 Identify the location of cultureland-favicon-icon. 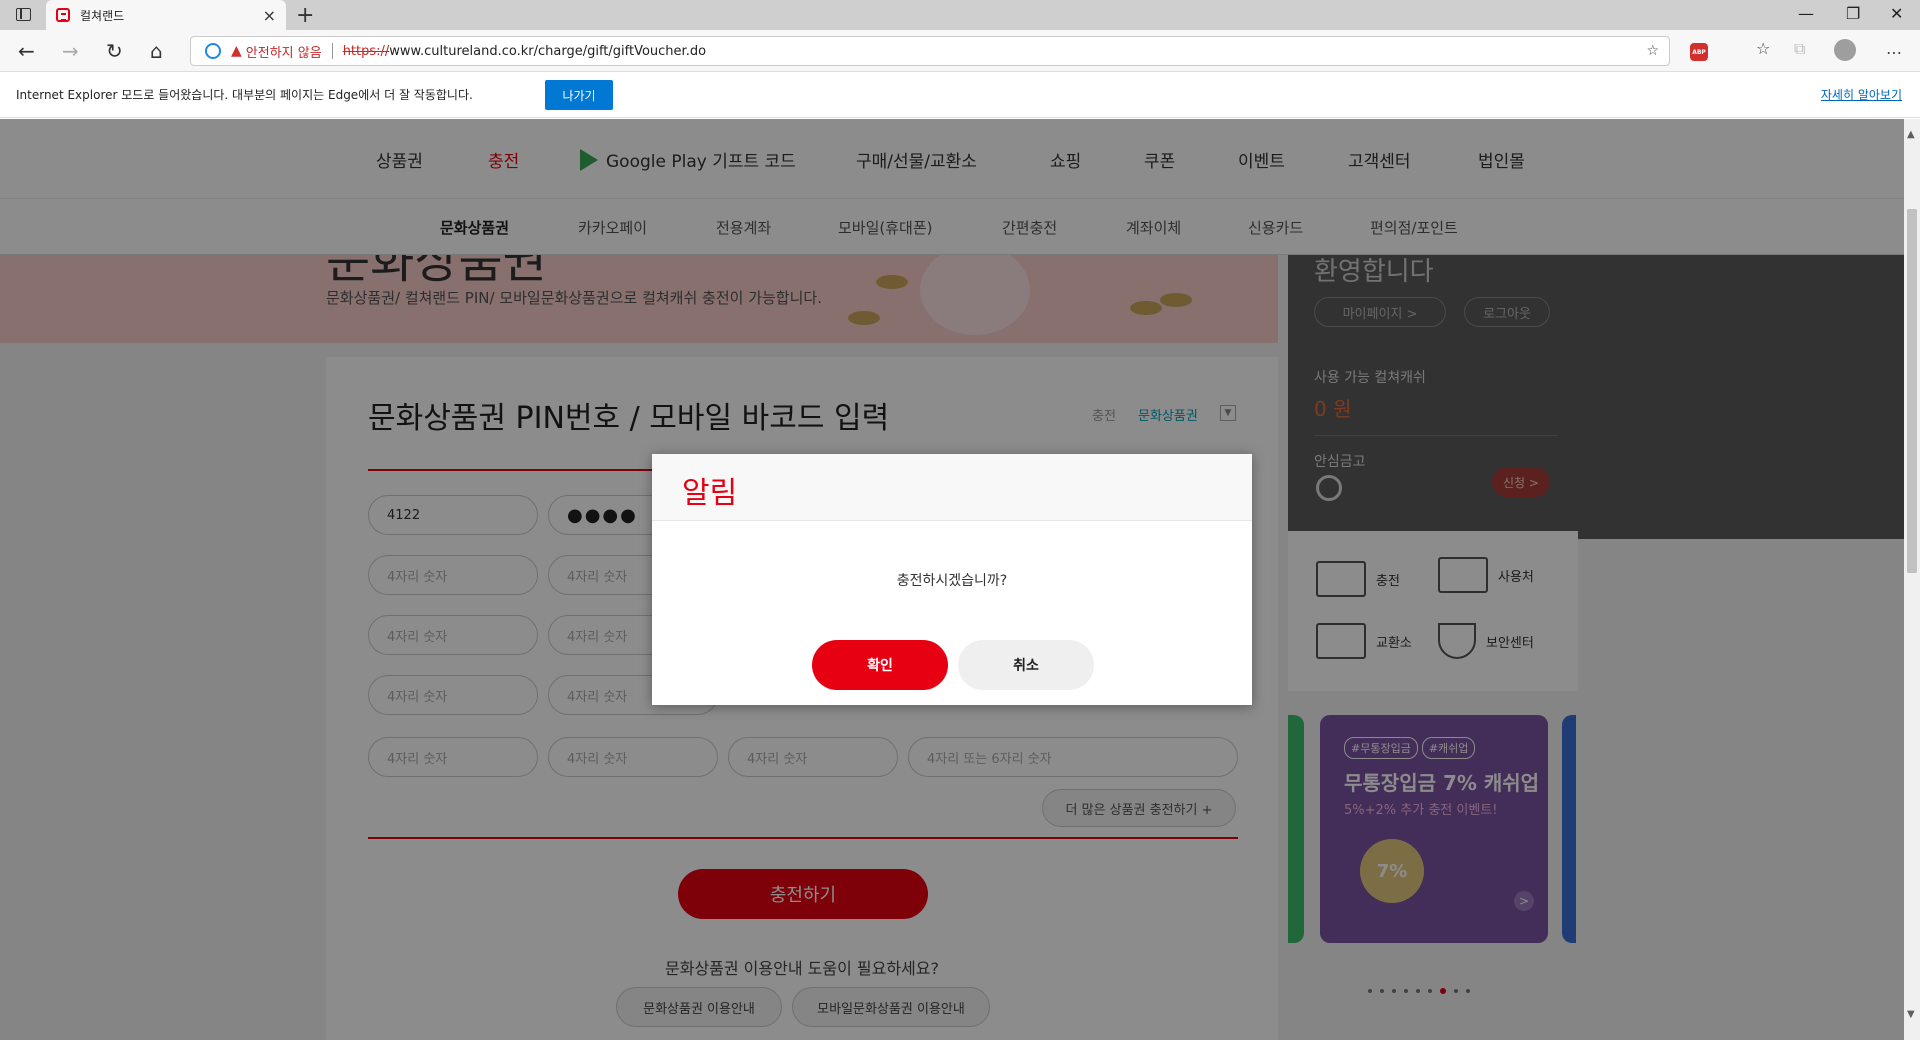
(63, 15).